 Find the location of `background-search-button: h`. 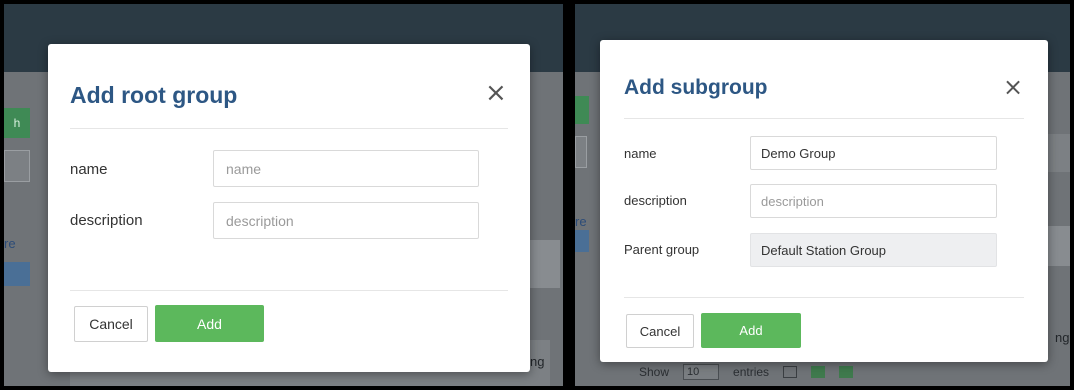

background-search-button: h is located at coordinates (17, 123).